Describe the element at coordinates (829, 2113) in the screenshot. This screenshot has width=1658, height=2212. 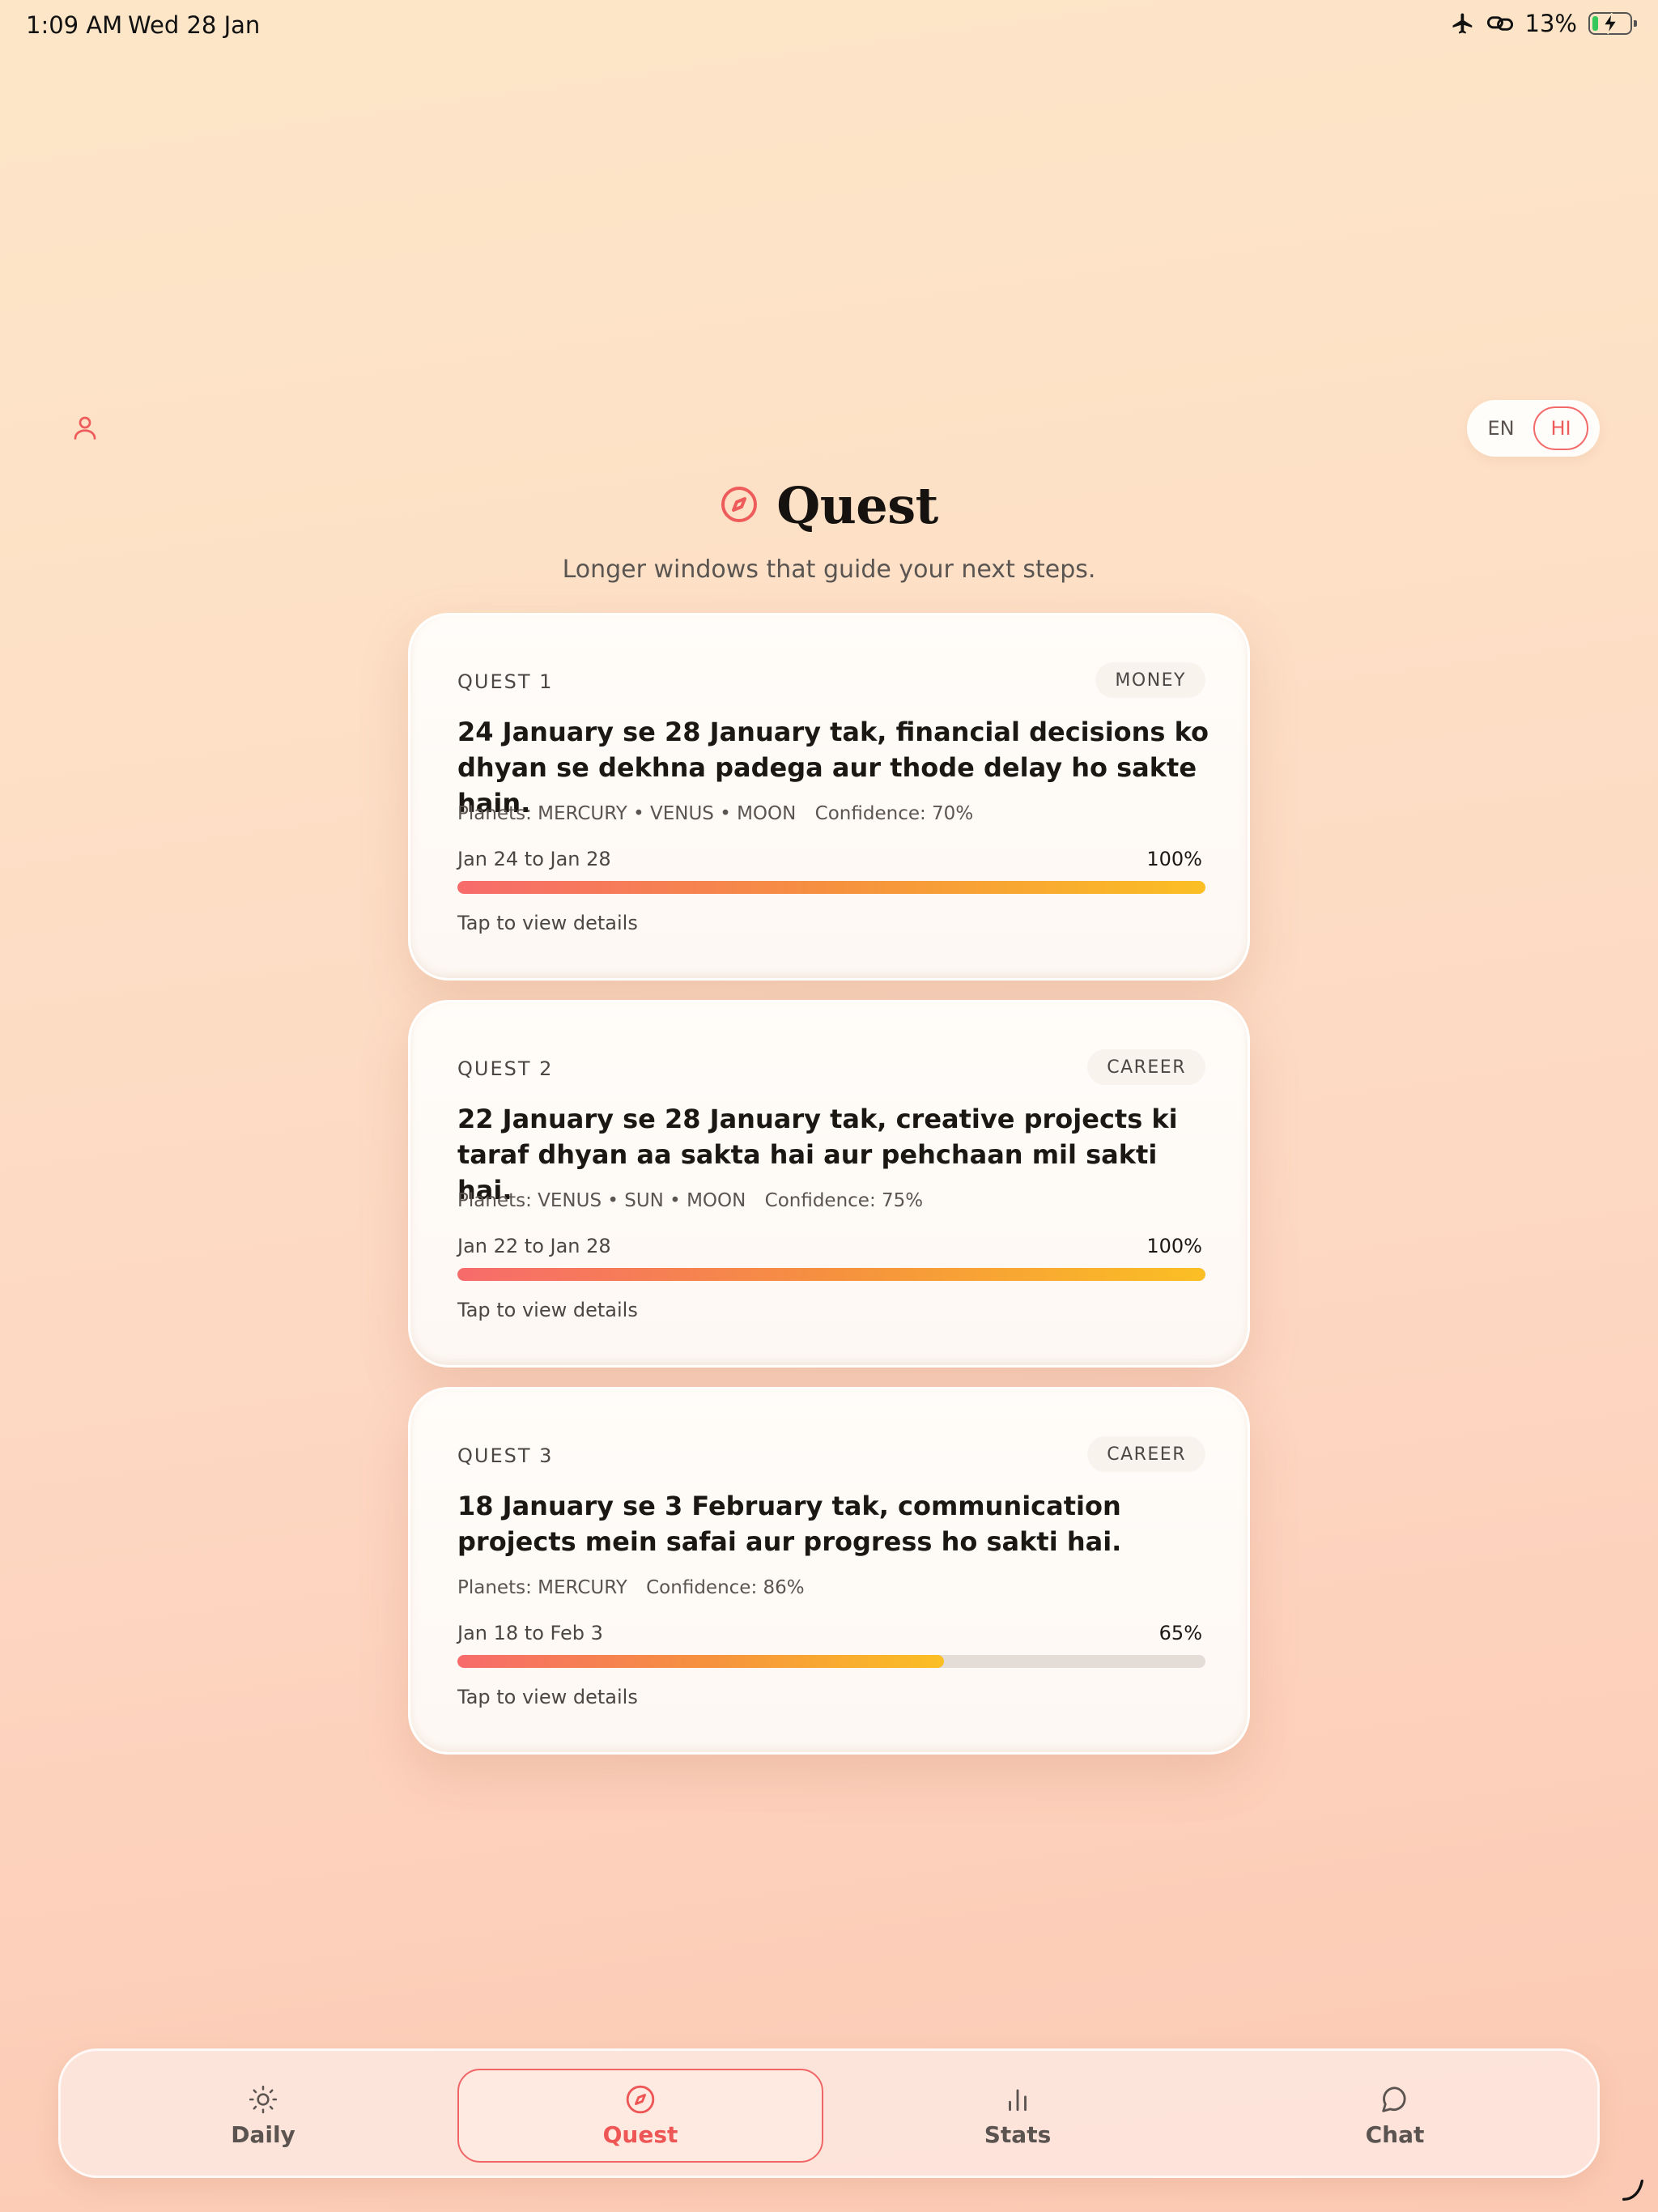
I see `bottom-tab-bar: Daily Quest Stats Chat` at that location.